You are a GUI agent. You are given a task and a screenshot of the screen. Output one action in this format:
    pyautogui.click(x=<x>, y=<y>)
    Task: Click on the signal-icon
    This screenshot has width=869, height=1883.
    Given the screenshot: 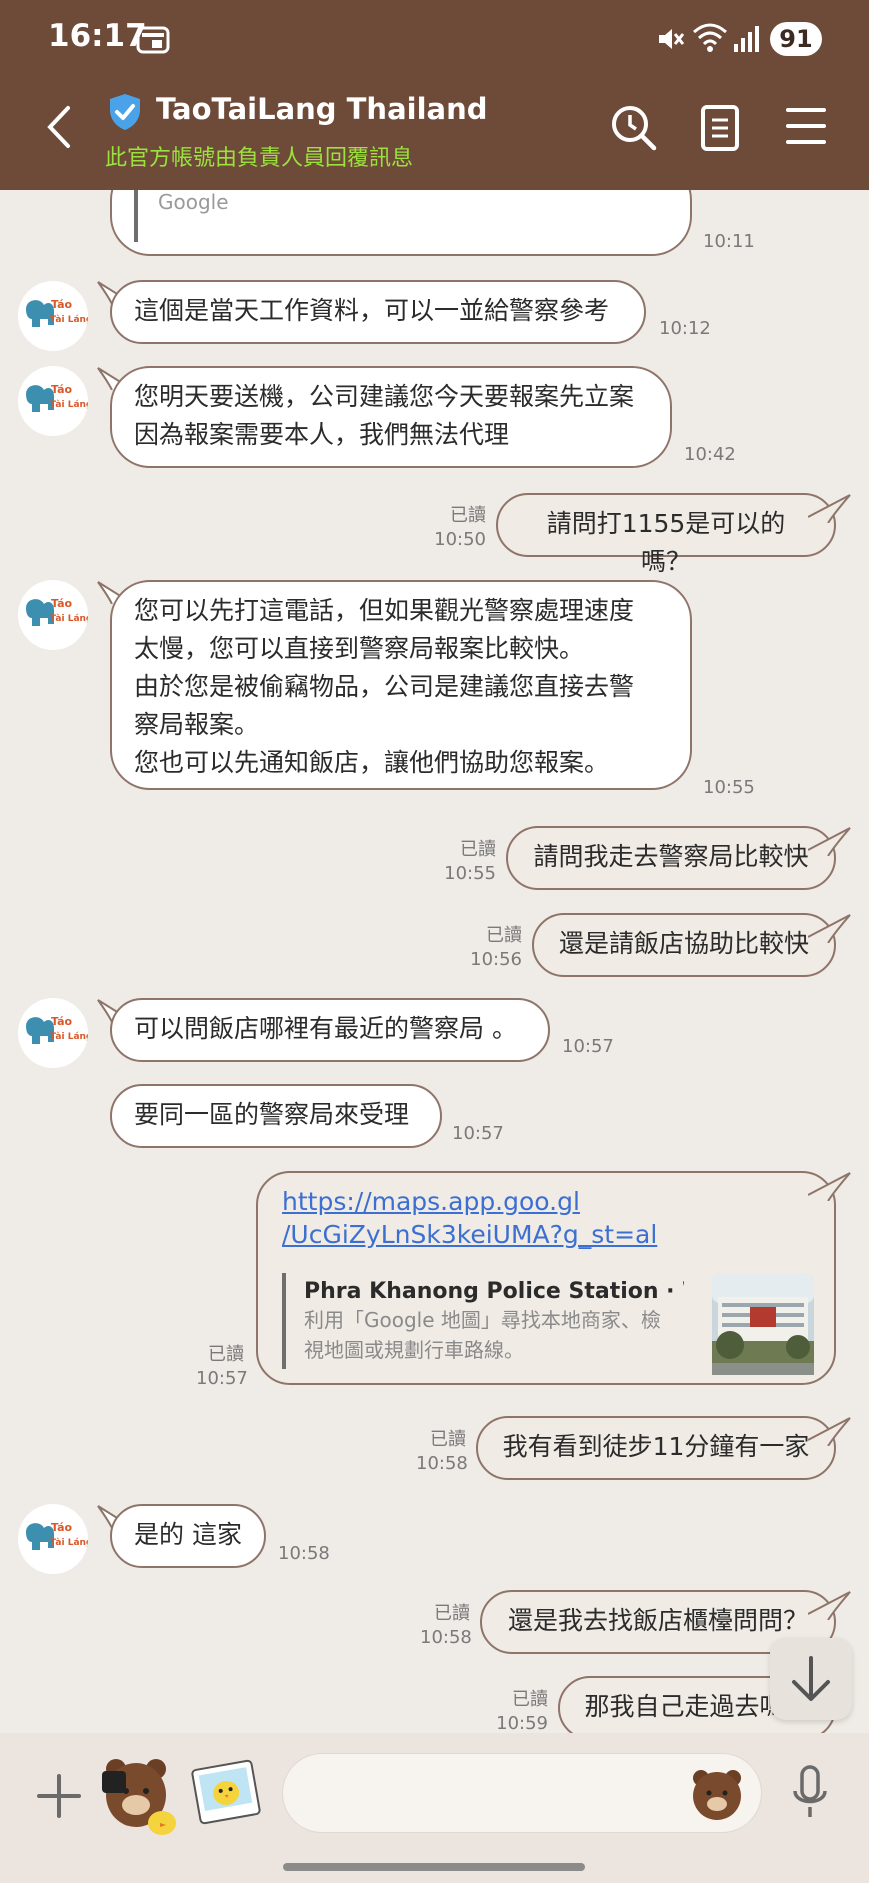 What is the action you would take?
    pyautogui.click(x=746, y=39)
    